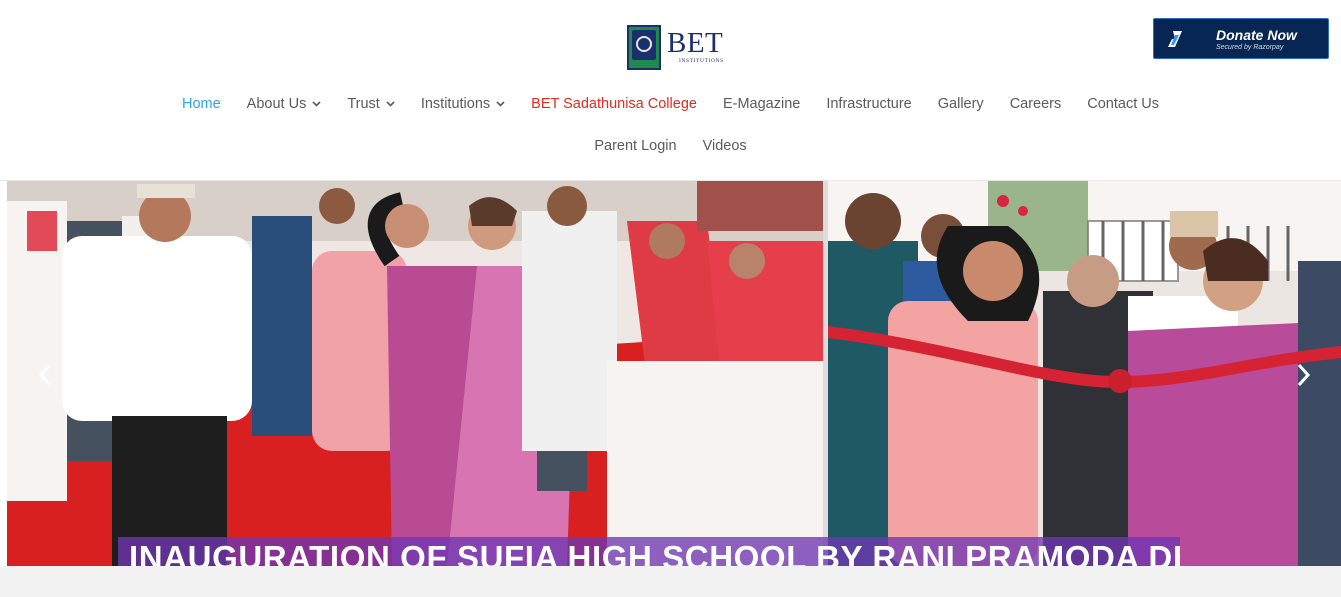 The width and height of the screenshot is (1341, 597). What do you see at coordinates (644, 47) in the screenshot?
I see `bet-emblem-icon` at bounding box center [644, 47].